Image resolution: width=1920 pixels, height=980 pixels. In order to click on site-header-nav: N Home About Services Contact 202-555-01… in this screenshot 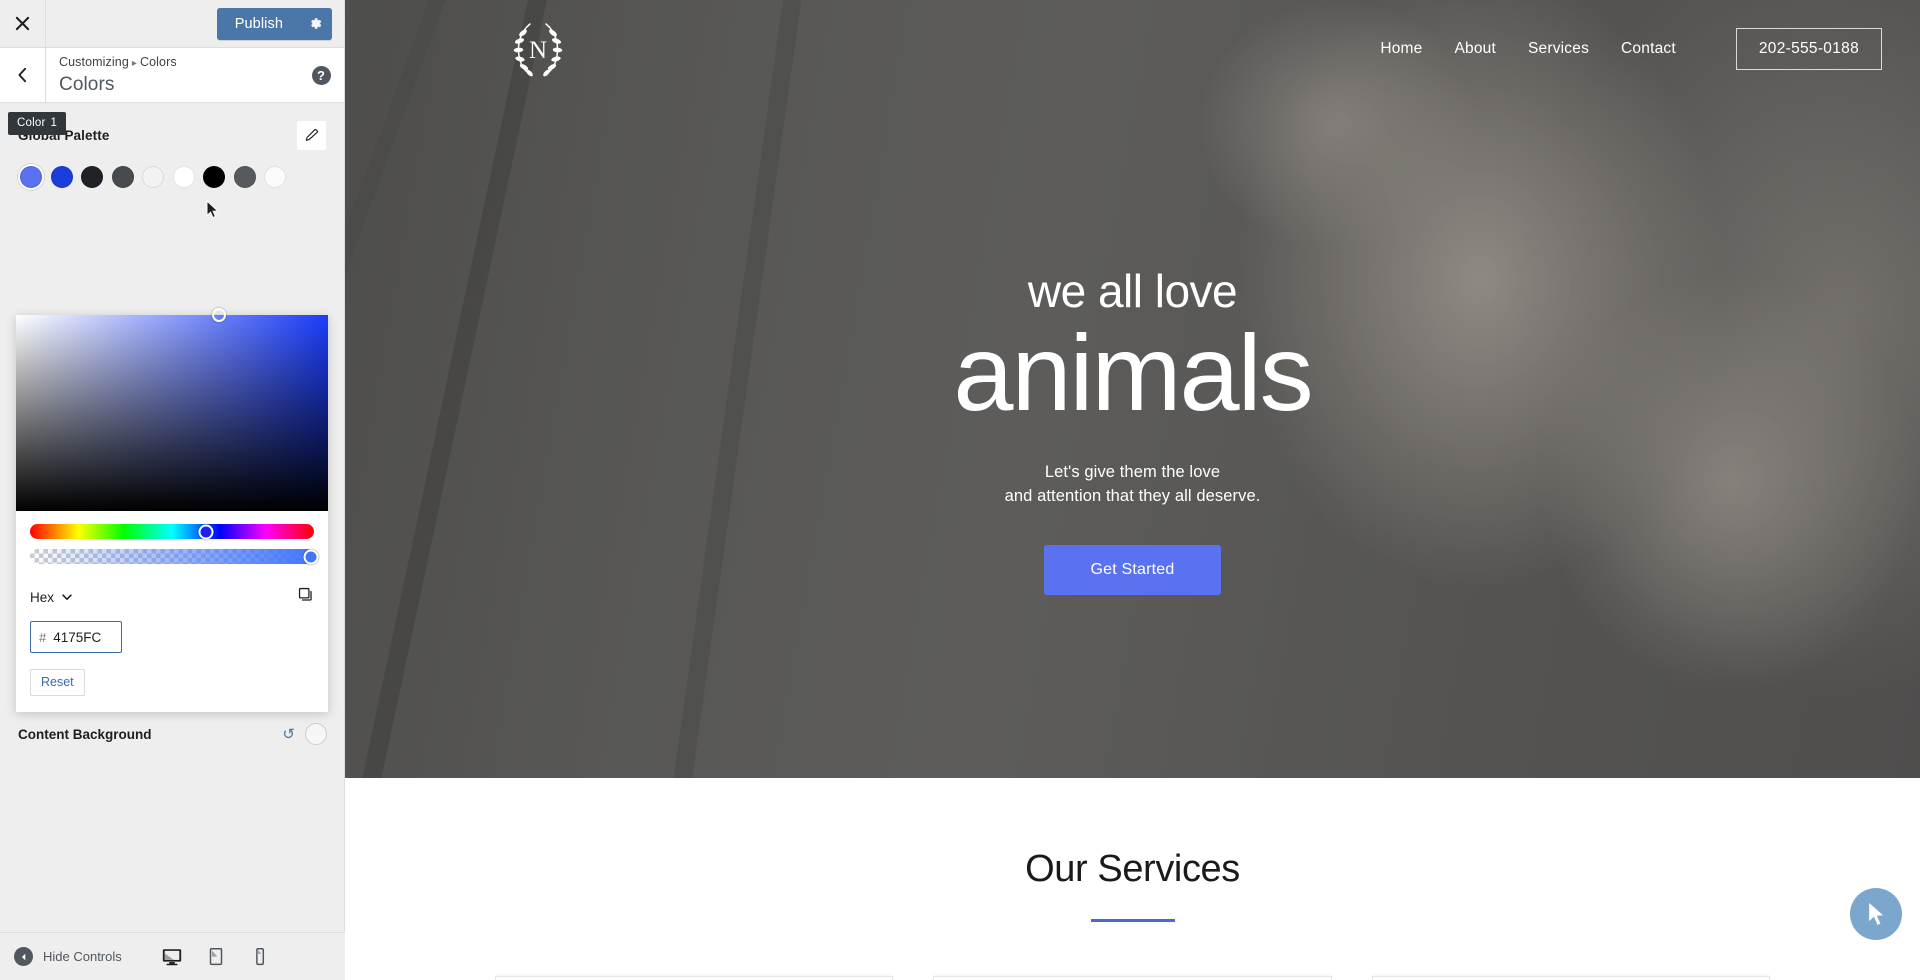, I will do `click(1132, 49)`.